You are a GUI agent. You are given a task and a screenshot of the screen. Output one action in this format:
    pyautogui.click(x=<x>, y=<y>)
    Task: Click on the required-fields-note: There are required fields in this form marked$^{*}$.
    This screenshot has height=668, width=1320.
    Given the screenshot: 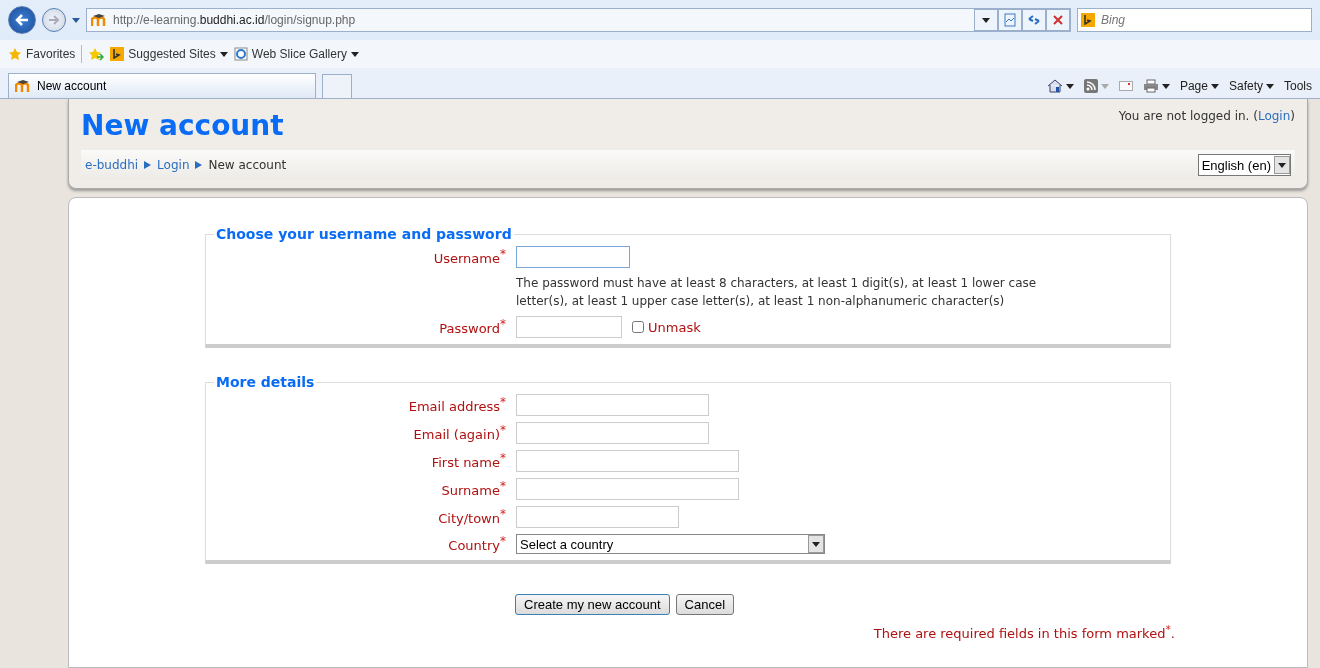 What is the action you would take?
    pyautogui.click(x=1023, y=632)
    